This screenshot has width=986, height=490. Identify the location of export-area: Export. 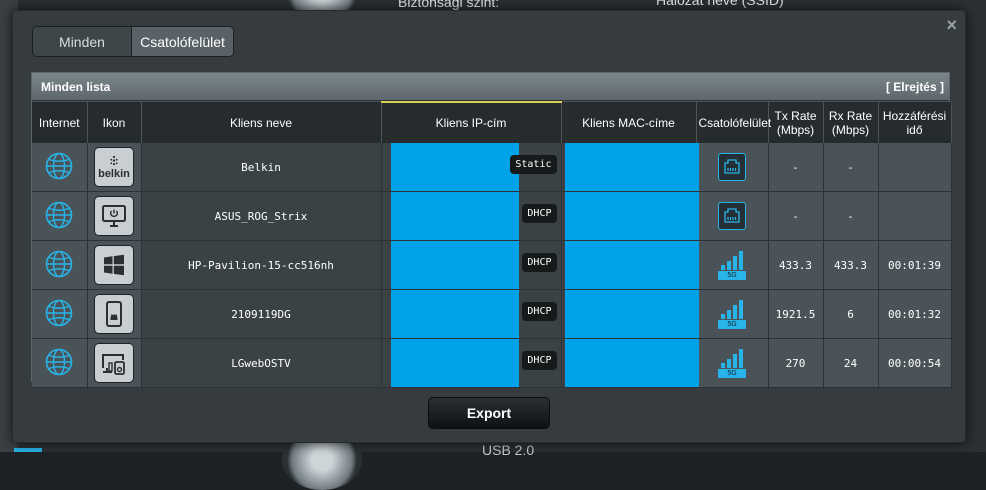
(489, 413).